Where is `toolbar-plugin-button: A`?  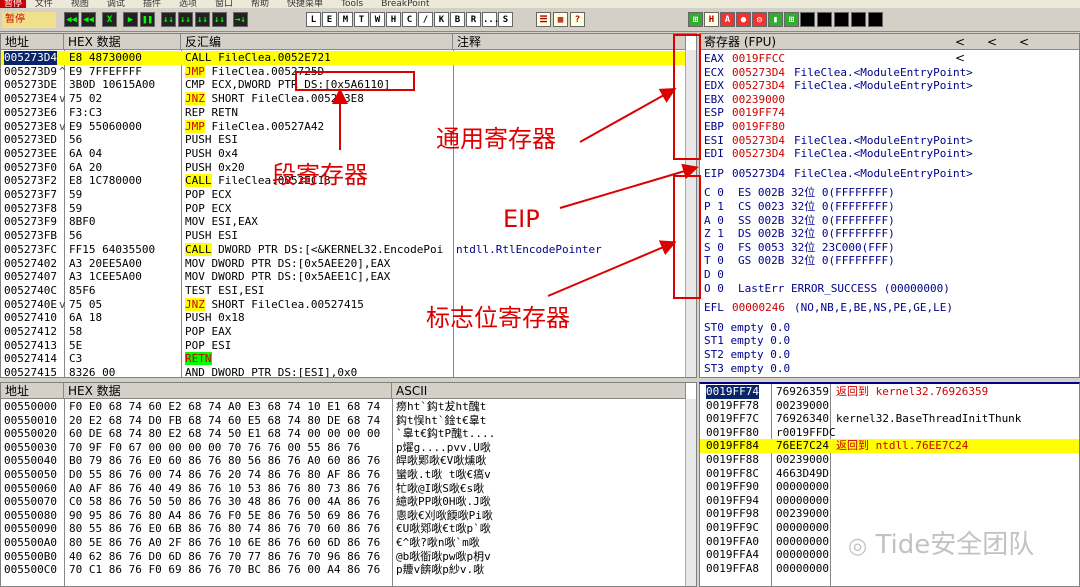
toolbar-plugin-button: A is located at coordinates (727, 19).